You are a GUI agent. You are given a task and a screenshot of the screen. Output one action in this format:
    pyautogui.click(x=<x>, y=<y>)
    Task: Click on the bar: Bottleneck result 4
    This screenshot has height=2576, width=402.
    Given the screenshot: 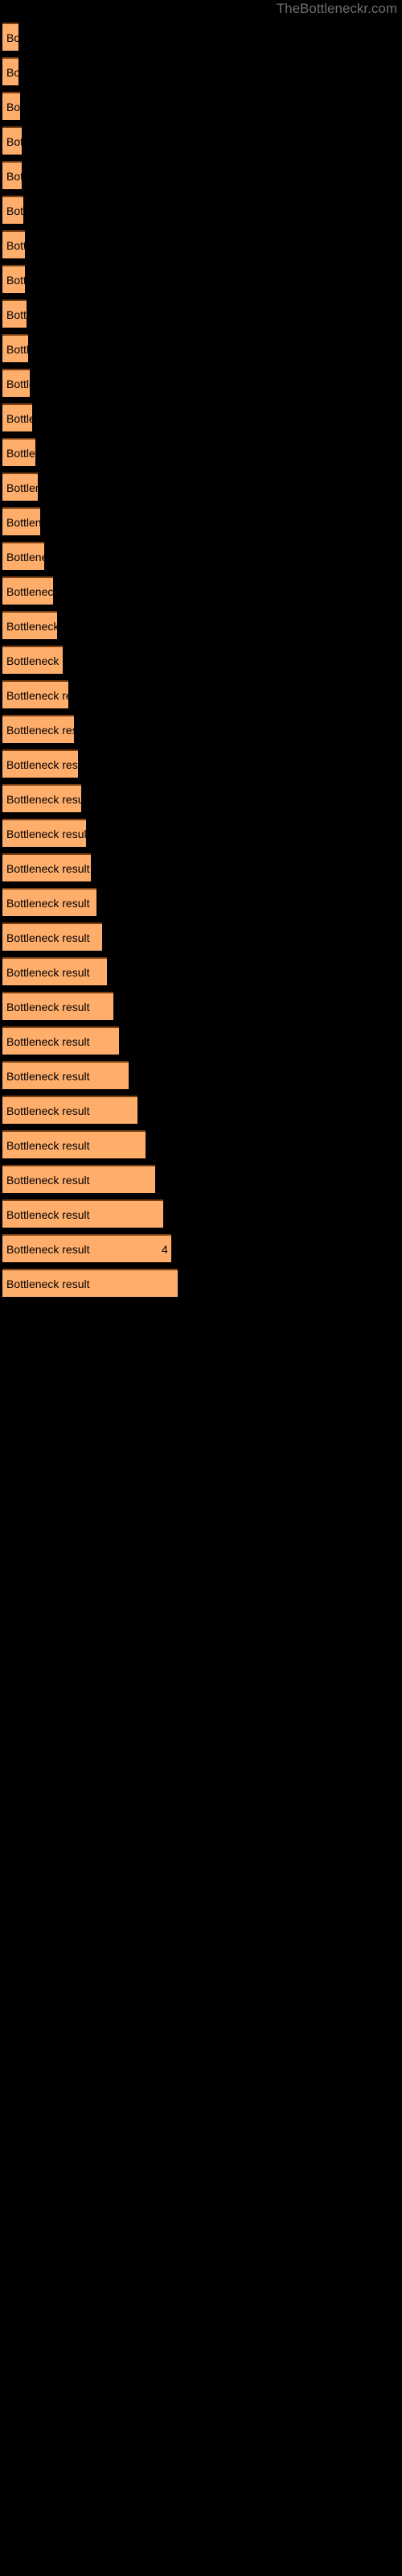 What is the action you would take?
    pyautogui.click(x=86, y=1248)
    